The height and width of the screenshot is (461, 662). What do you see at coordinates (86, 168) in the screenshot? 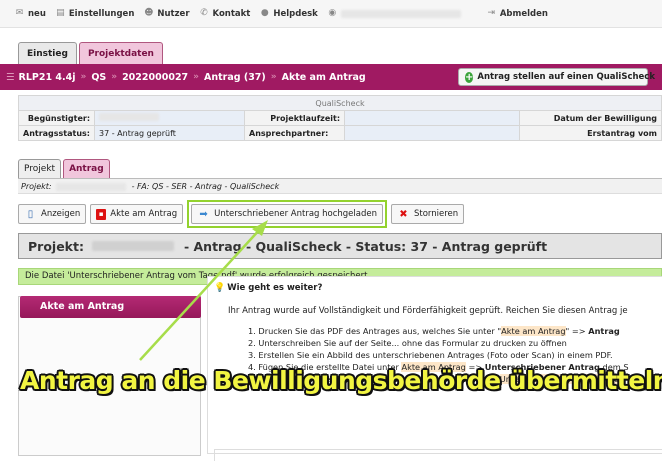
I see `tab-antrag: Antrag` at bounding box center [86, 168].